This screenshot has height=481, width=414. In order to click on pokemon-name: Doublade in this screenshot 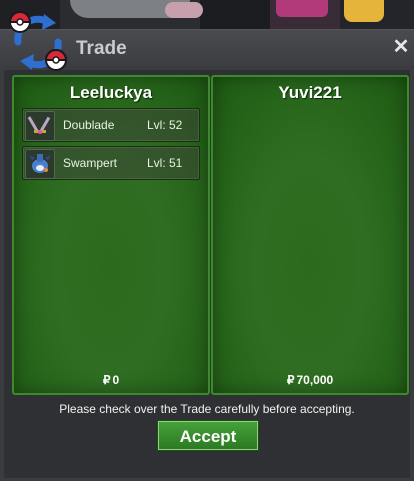, I will do `click(89, 125)`.